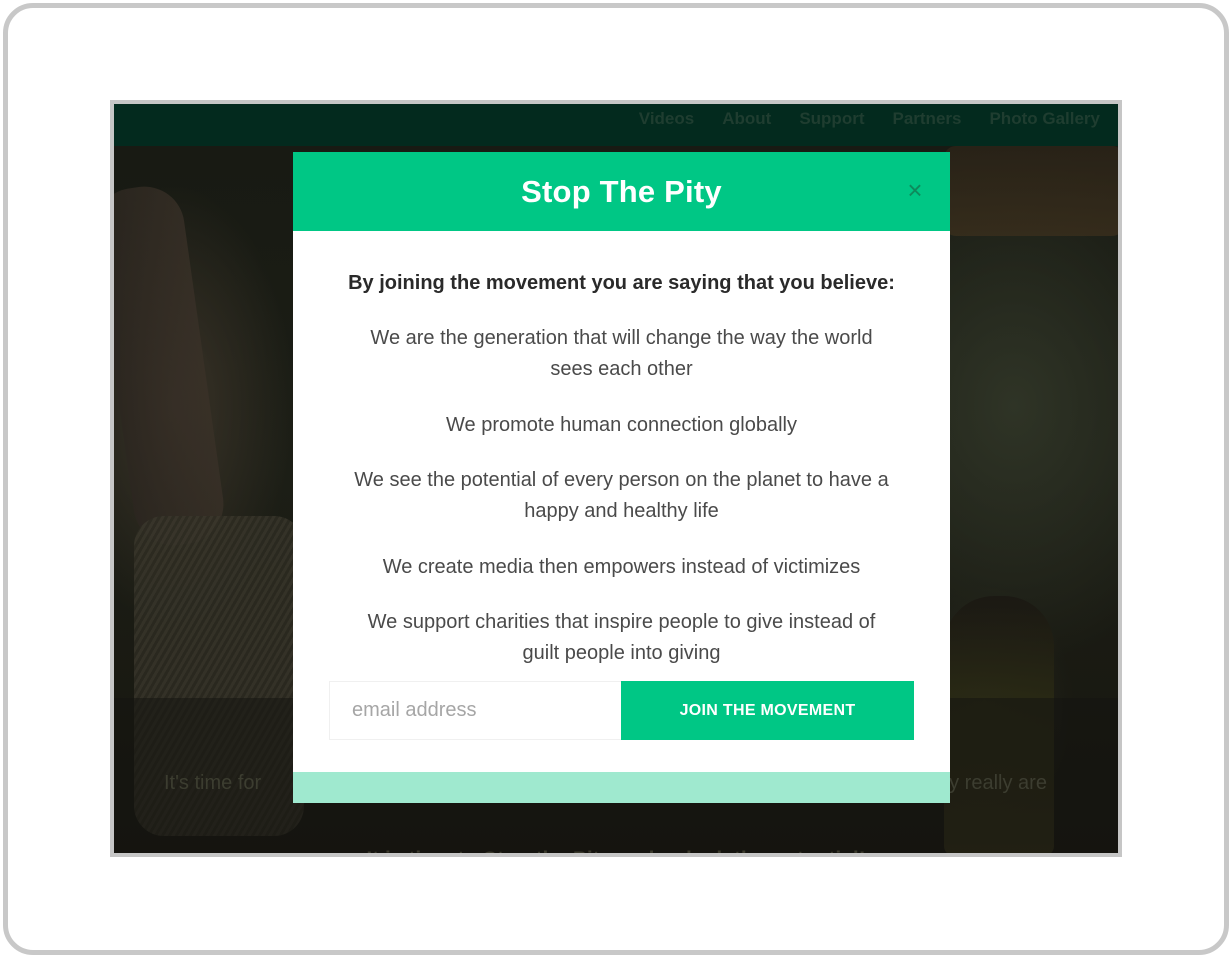  What do you see at coordinates (213, 783) in the screenshot?
I see `hero-subtext-left: It's time for` at bounding box center [213, 783].